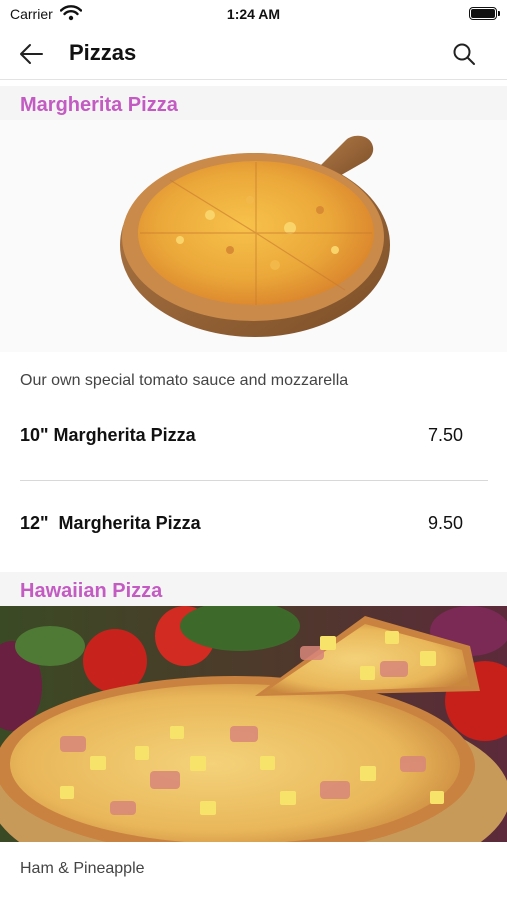  I want to click on status-bar: Carrier 1:24 AM, so click(253, 14).